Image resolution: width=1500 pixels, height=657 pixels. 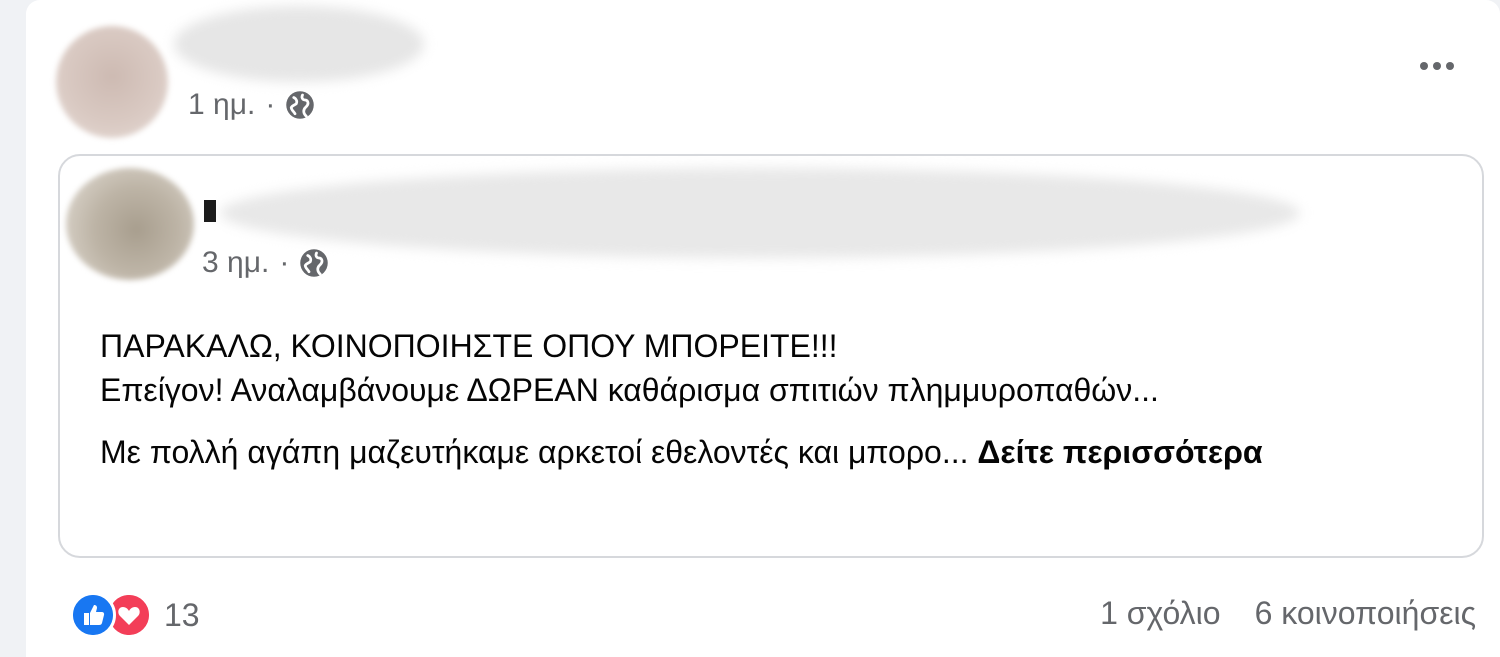 What do you see at coordinates (1365, 613) in the screenshot?
I see `shares-count-link: 6 κοινοποιήσεις` at bounding box center [1365, 613].